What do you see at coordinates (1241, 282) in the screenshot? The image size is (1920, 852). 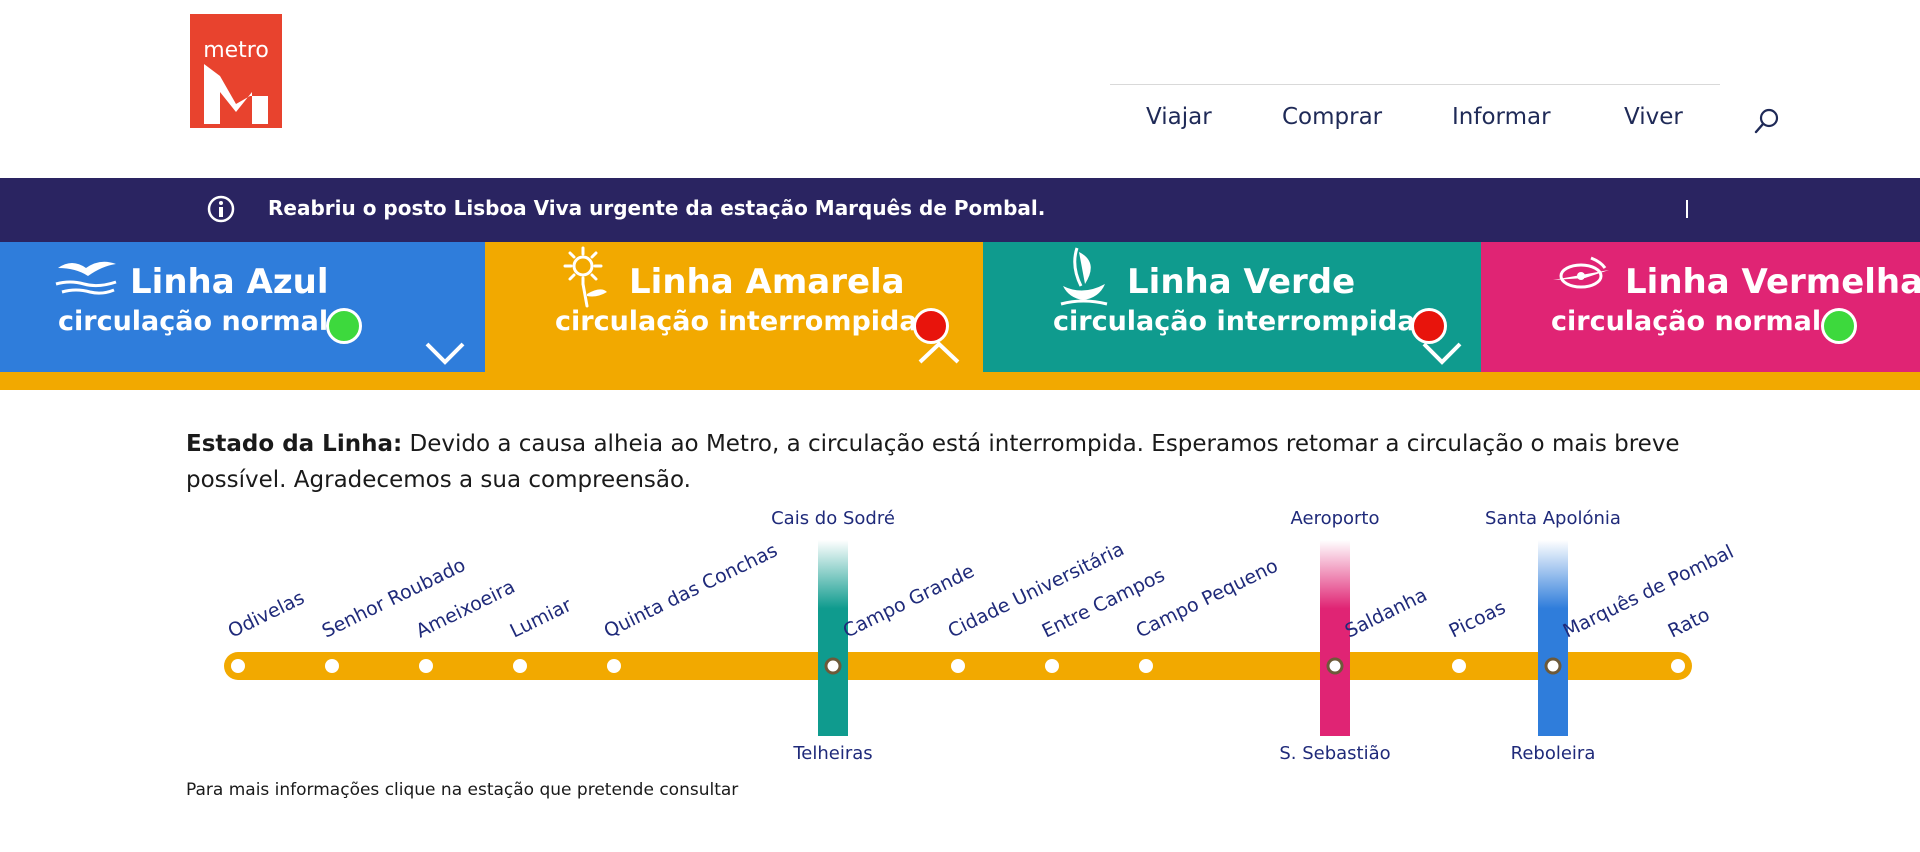 I see `line-name: Linha Verde` at bounding box center [1241, 282].